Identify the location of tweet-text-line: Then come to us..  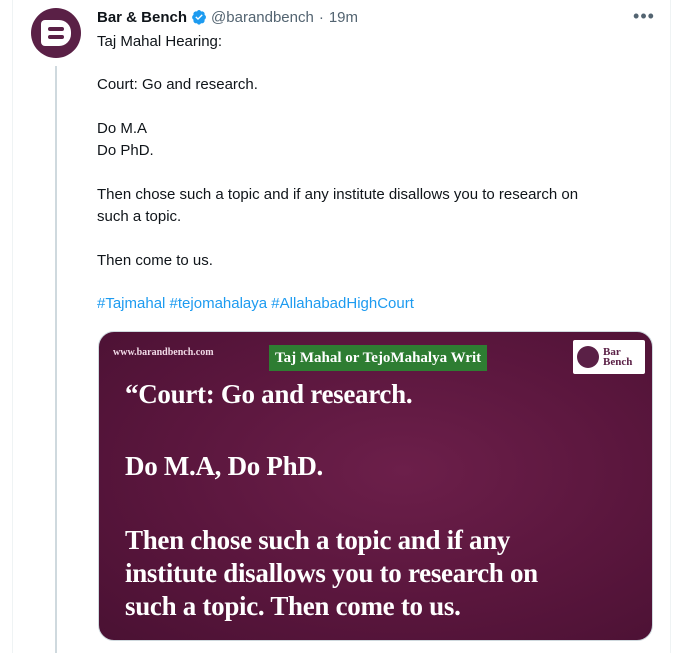
(155, 260).